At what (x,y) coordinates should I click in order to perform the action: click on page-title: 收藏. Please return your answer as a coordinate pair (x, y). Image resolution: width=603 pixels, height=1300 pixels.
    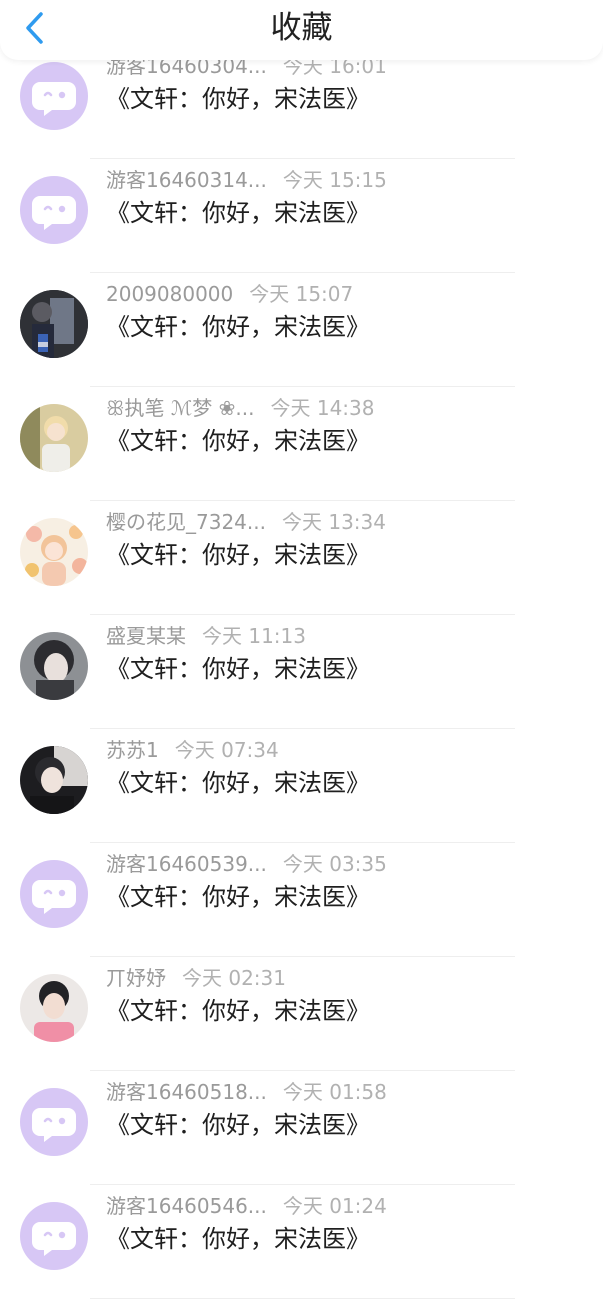
    Looking at the image, I should click on (301, 28).